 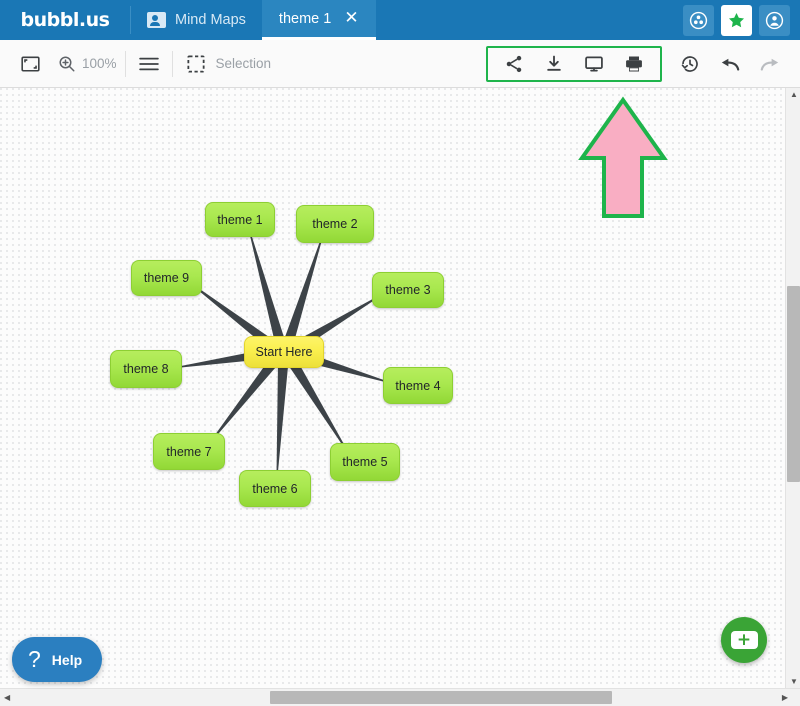 I want to click on mindmap-node-label: theme 3, so click(x=408, y=290).